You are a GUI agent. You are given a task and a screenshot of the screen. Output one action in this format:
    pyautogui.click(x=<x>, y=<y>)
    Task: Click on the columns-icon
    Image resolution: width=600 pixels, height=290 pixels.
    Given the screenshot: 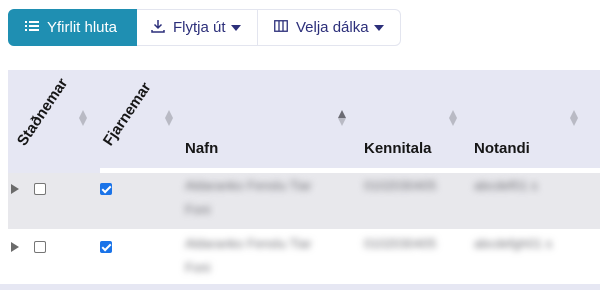 What is the action you would take?
    pyautogui.click(x=281, y=27)
    